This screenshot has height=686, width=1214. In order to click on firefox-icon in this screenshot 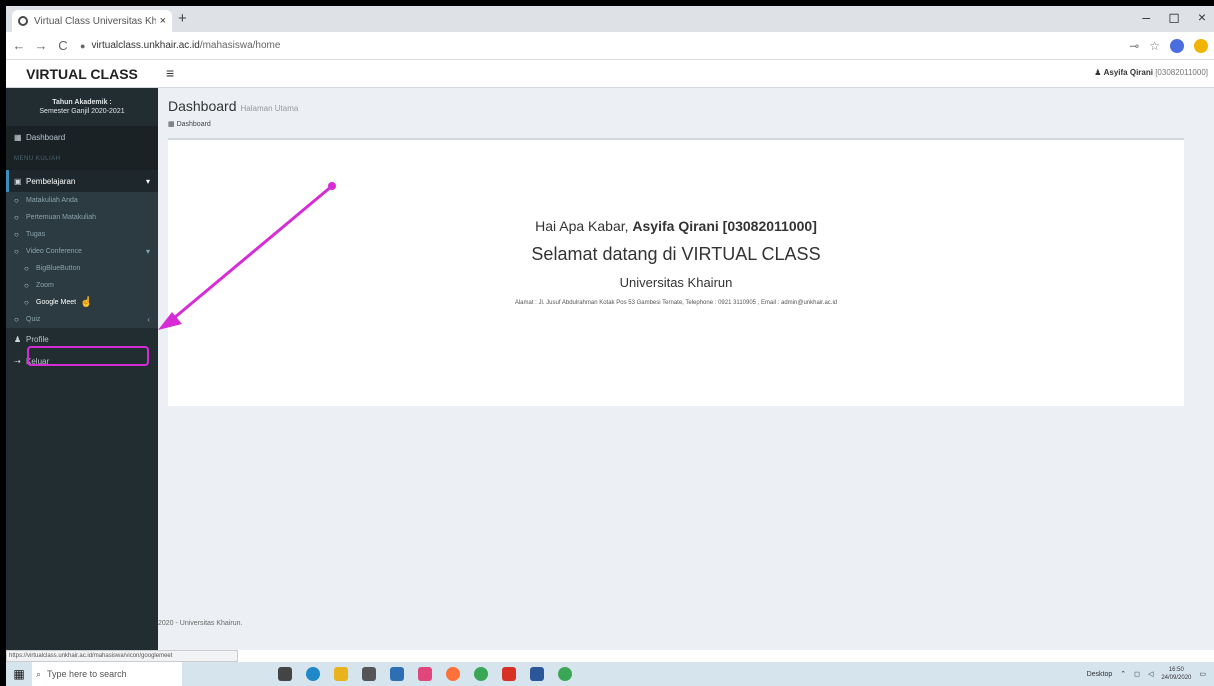, I will do `click(453, 674)`.